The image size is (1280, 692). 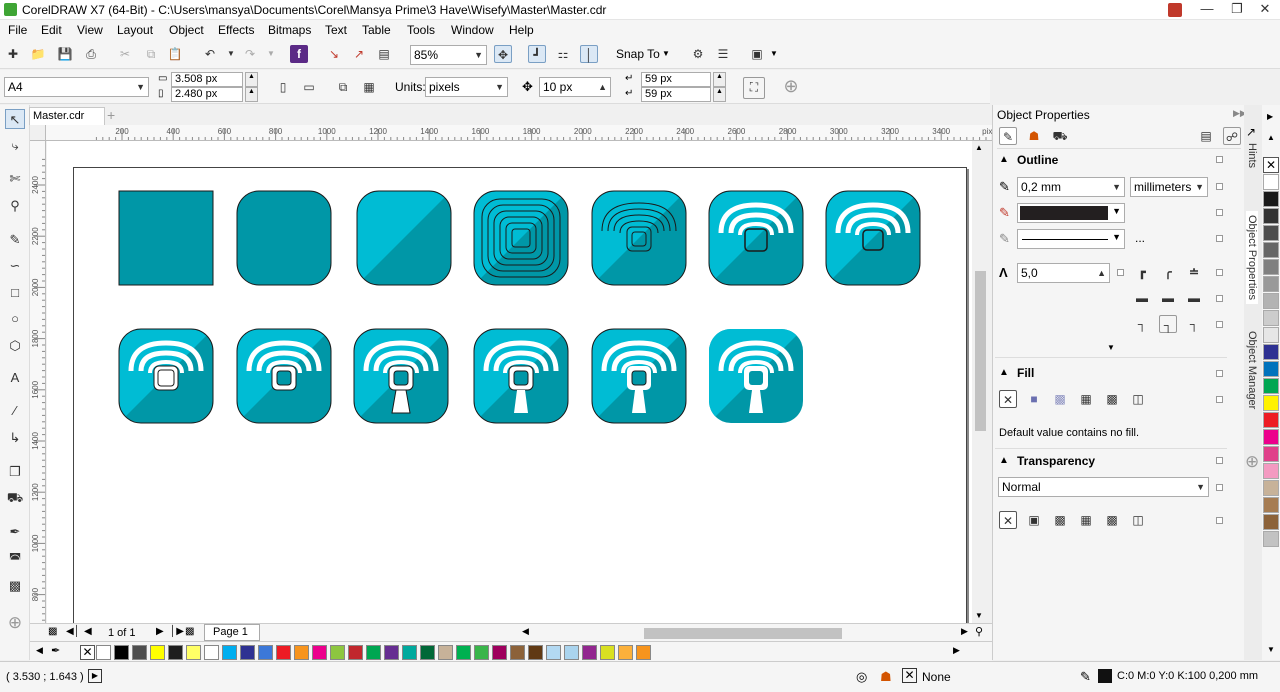 What do you see at coordinates (666, 53) in the screenshot?
I see `snap-dropdown-icon: ▼` at bounding box center [666, 53].